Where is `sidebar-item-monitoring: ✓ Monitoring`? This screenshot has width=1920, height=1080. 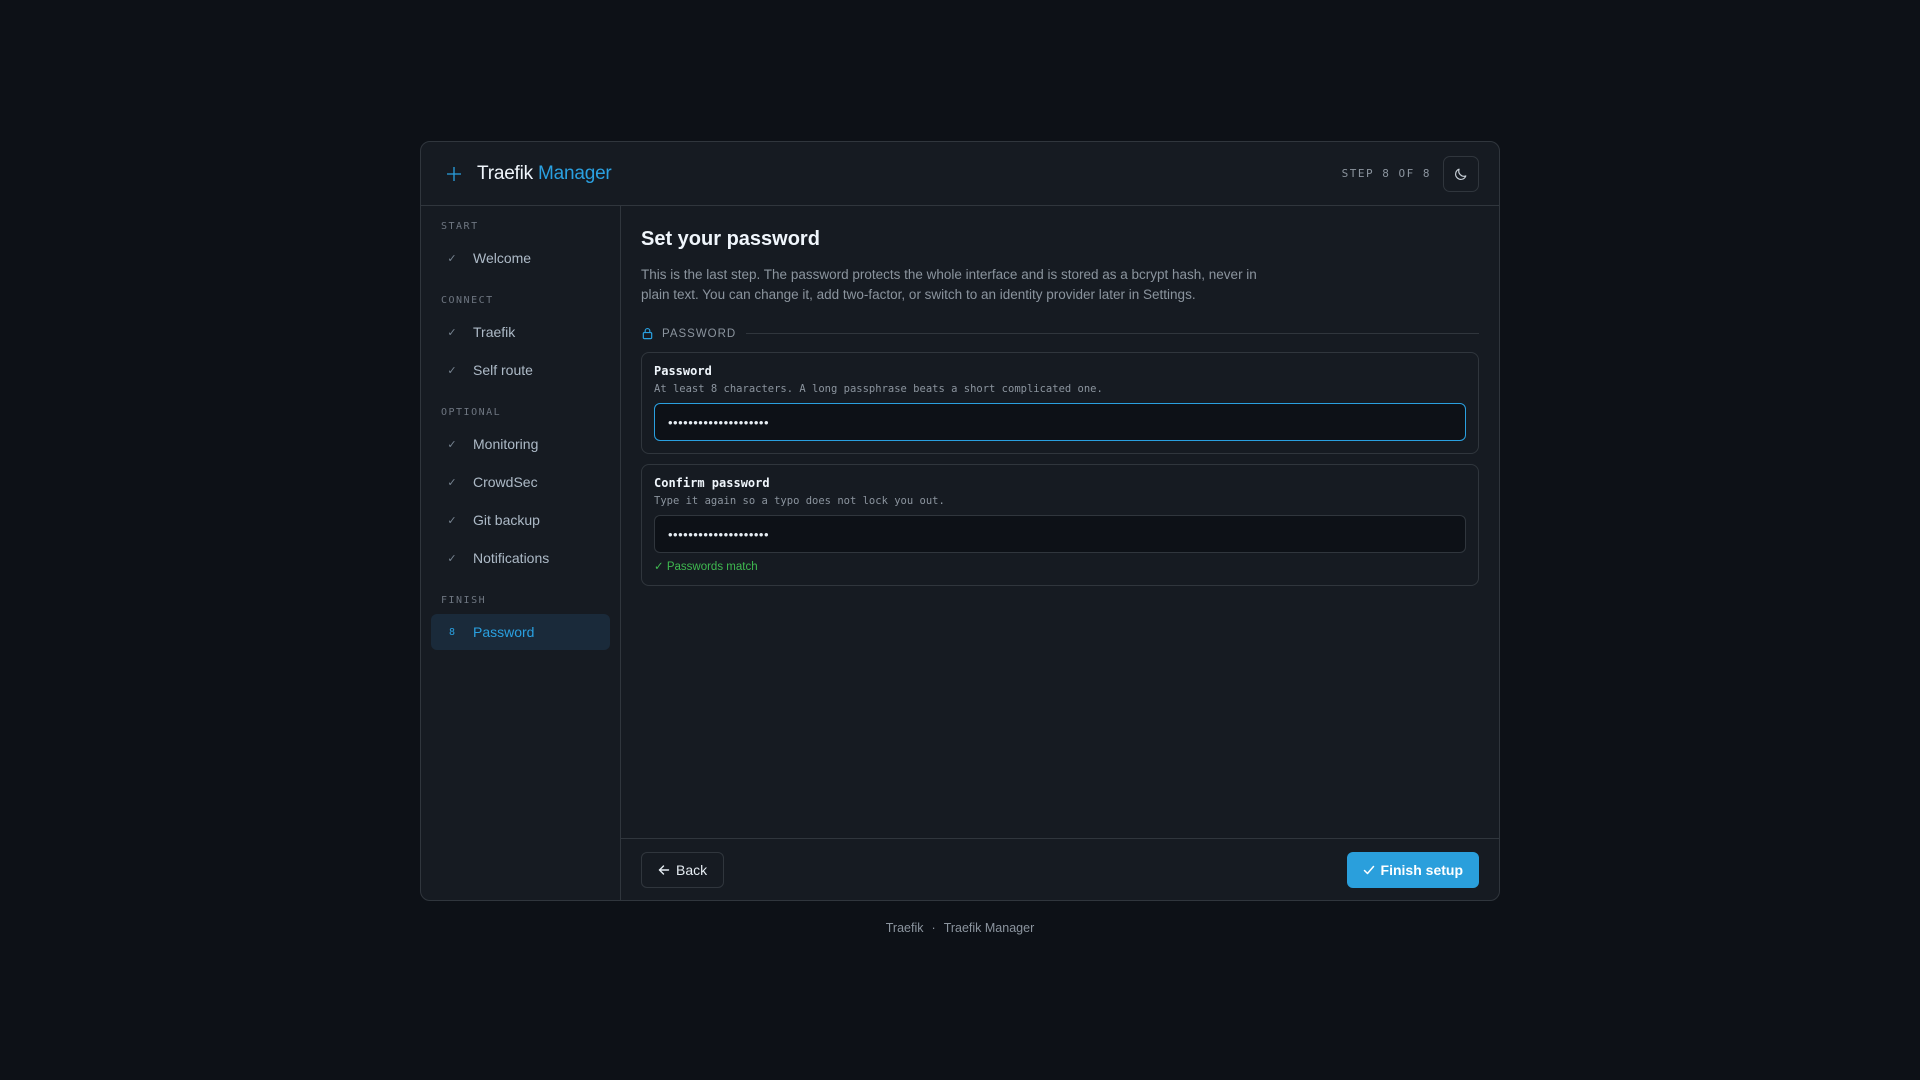 sidebar-item-monitoring: ✓ Monitoring is located at coordinates (520, 444).